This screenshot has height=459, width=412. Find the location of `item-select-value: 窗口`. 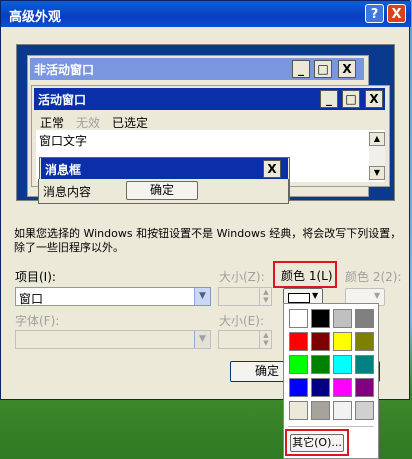

item-select-value: 窗口 is located at coordinates (31, 299).